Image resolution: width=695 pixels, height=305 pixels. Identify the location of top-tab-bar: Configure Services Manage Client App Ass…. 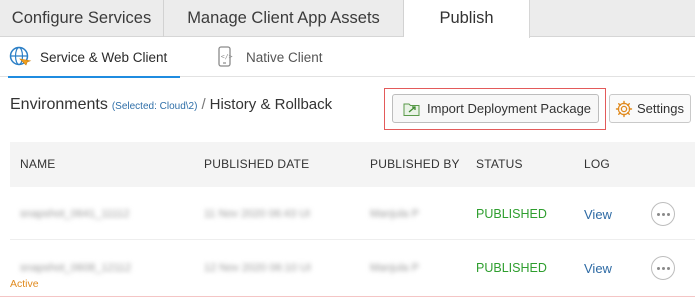
(347, 19).